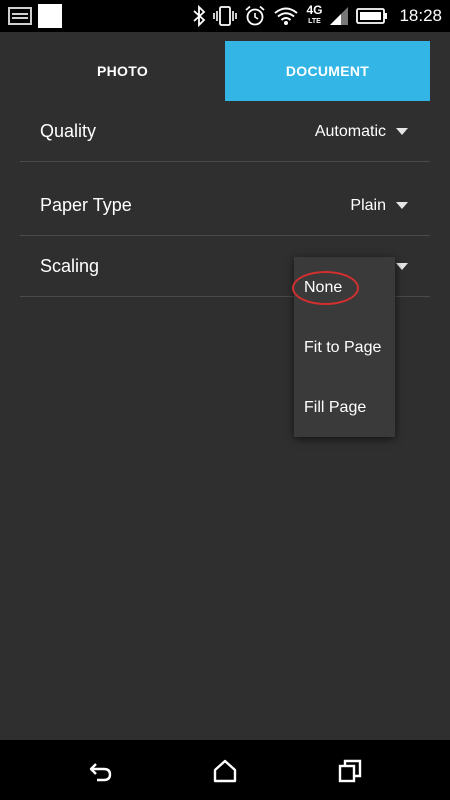  I want to click on notification-area, so click(35, 16).